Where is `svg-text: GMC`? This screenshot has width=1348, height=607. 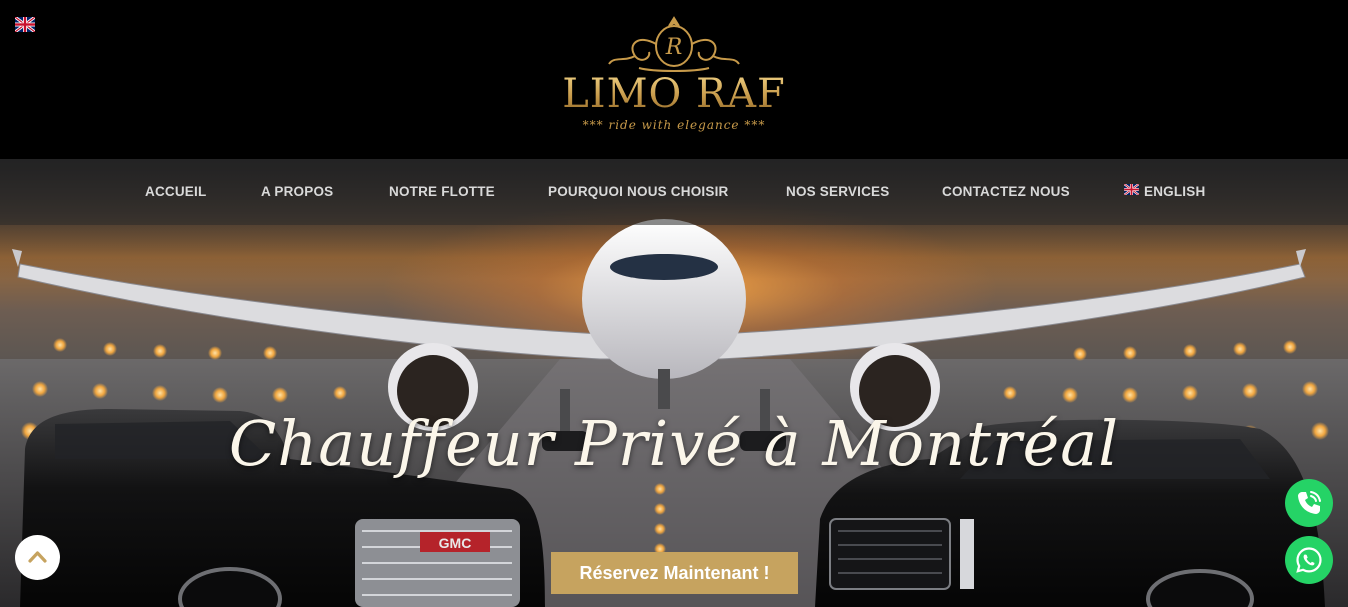 svg-text: GMC is located at coordinates (455, 543).